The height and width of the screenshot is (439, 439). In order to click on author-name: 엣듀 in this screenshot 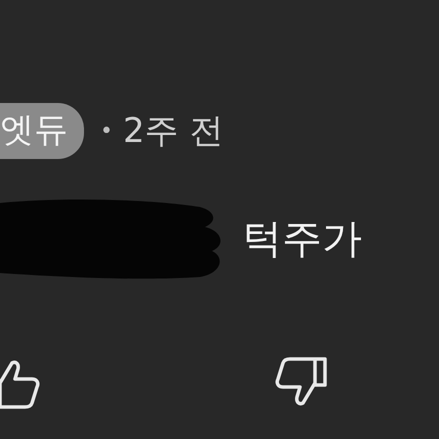, I will do `click(42, 131)`.